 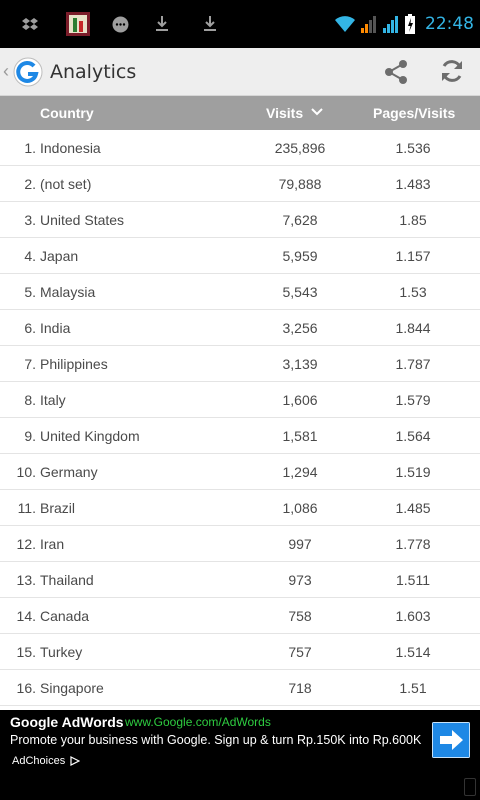 What do you see at coordinates (240, 508) in the screenshot?
I see `table-row: 11. Brazil 1,086 1.485` at bounding box center [240, 508].